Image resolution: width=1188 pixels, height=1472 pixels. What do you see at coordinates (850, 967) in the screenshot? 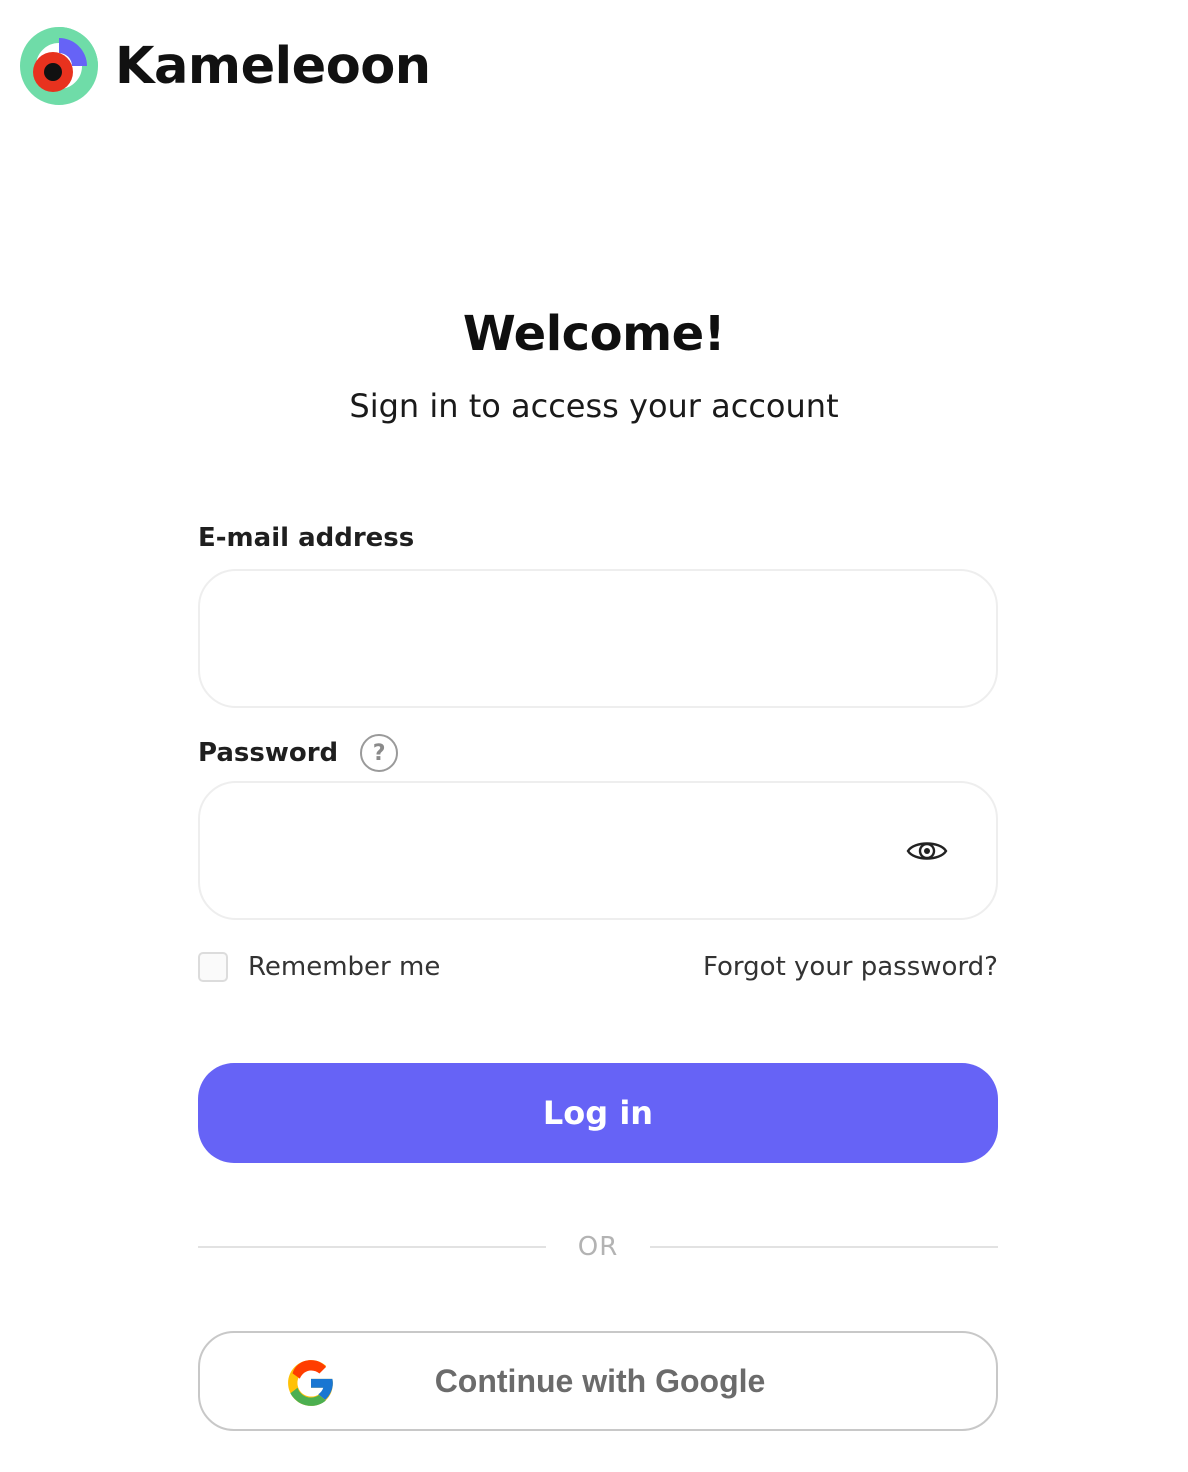
I see `forgot-password-link: Forgot your password?` at bounding box center [850, 967].